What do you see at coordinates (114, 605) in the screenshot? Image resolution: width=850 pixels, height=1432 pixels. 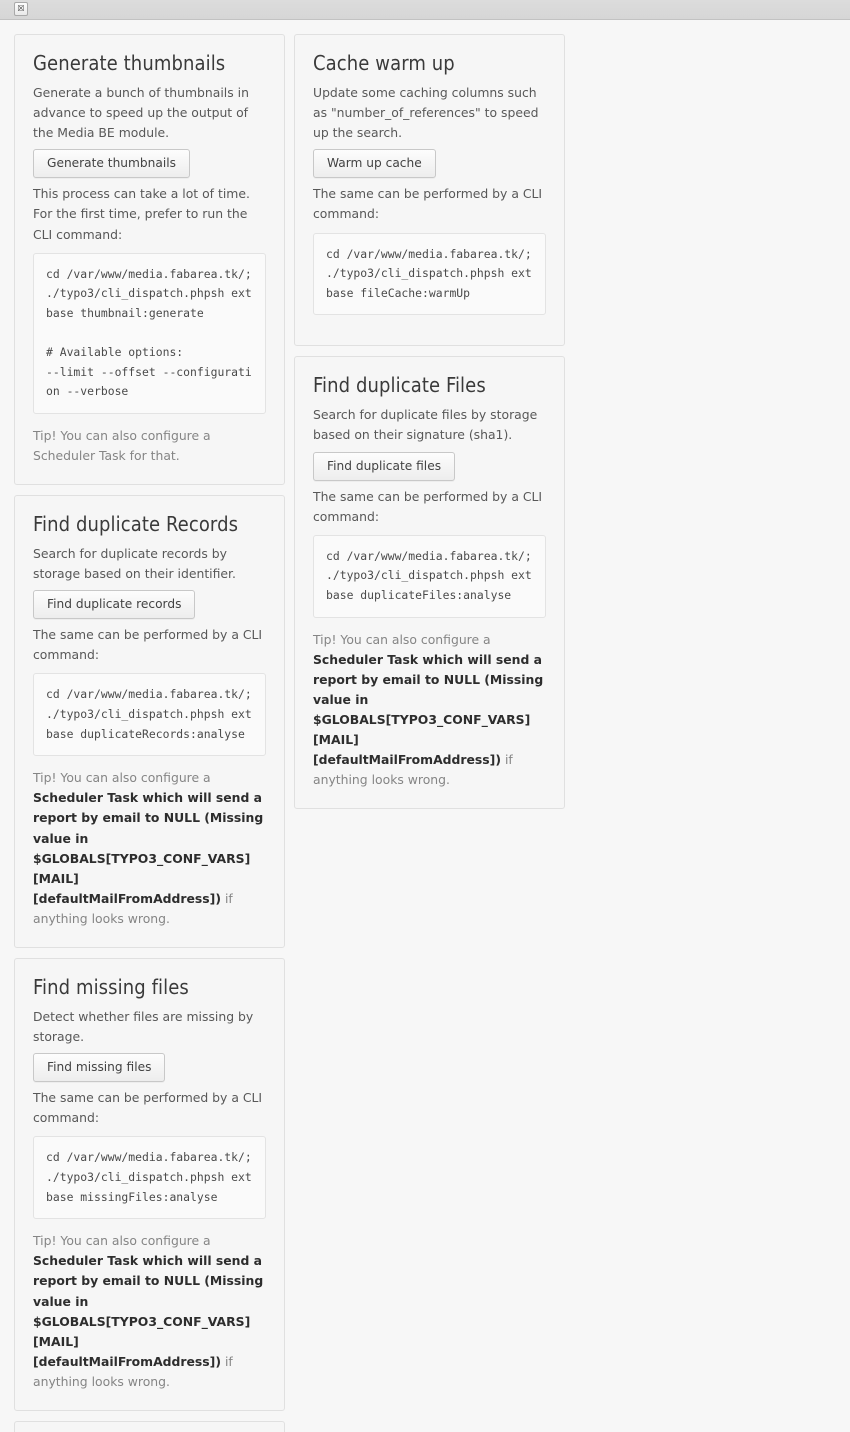 I see `action-button-find-duplicate-records: Find duplicate records` at bounding box center [114, 605].